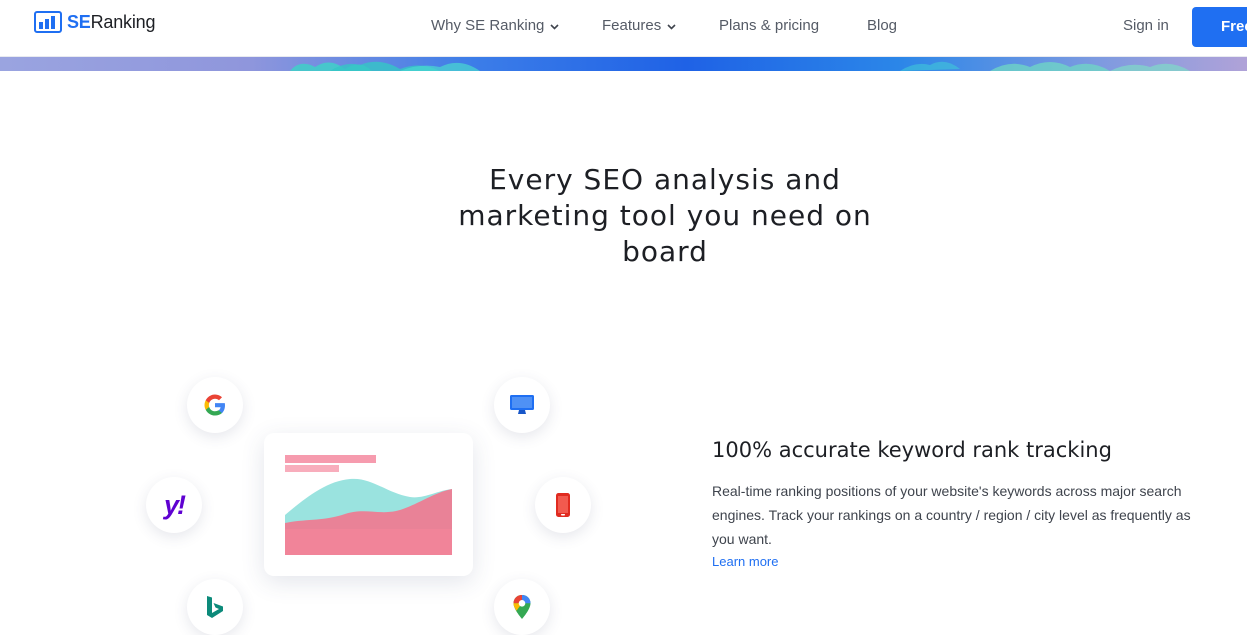  I want to click on rank-chart-card, so click(368, 504).